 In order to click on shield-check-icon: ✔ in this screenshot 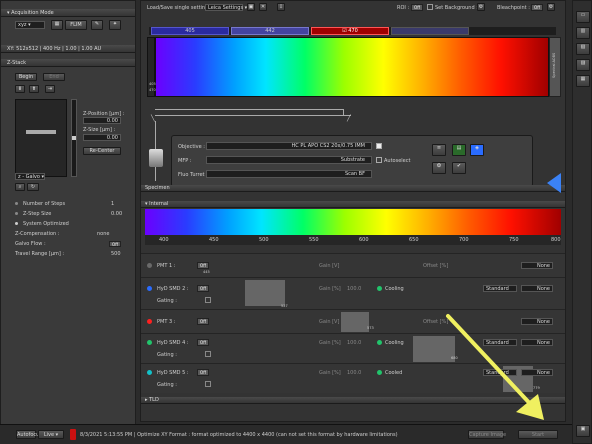, I will do `click(459, 168)`.